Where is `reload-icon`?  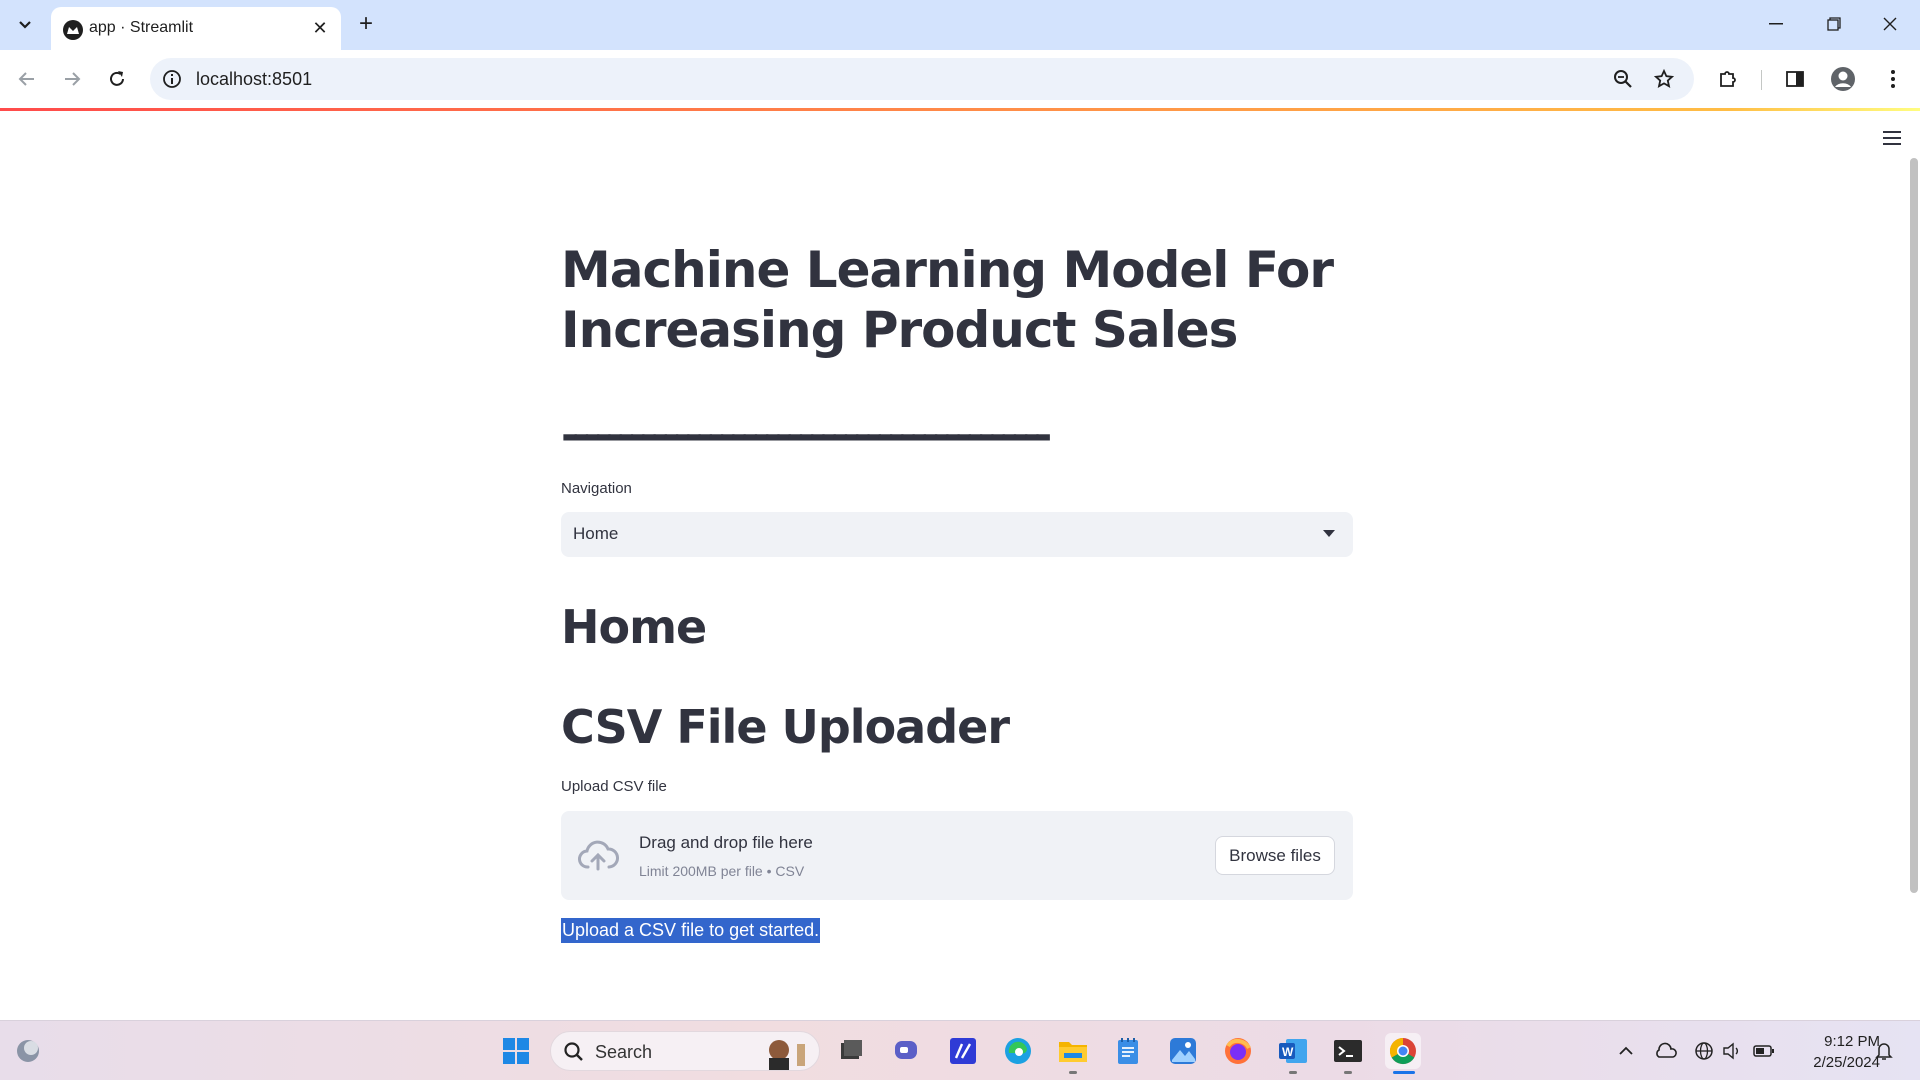 reload-icon is located at coordinates (117, 78).